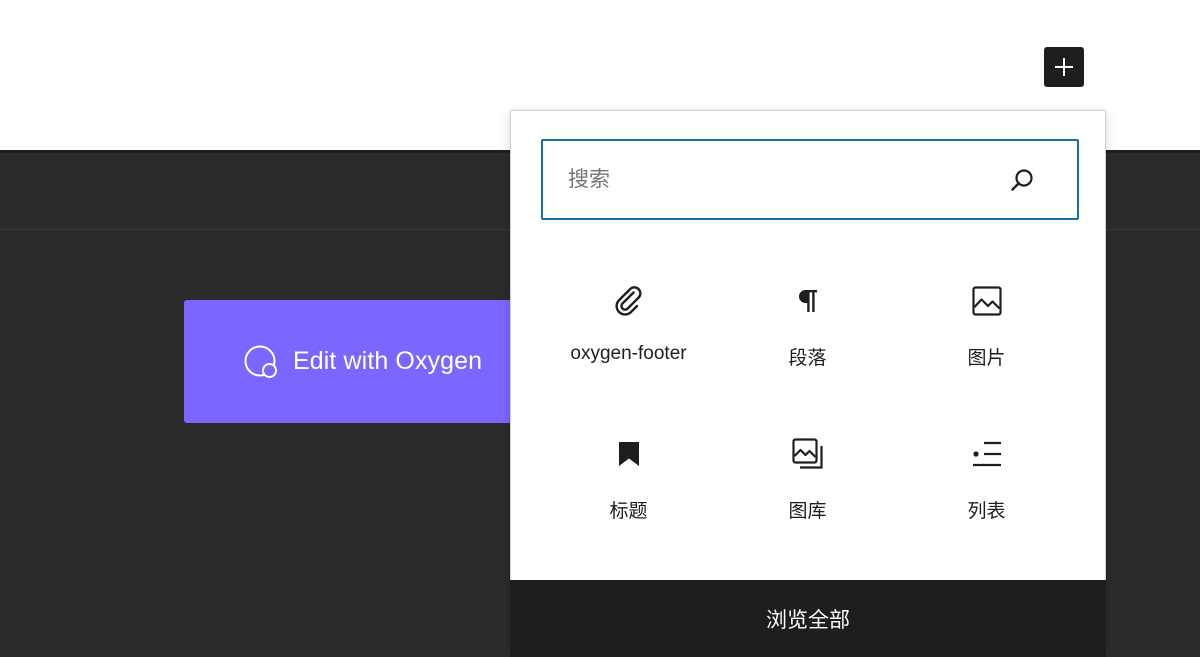 This screenshot has width=1200, height=657. Describe the element at coordinates (628, 494) in the screenshot. I see `block-item-heading: 标题` at that location.